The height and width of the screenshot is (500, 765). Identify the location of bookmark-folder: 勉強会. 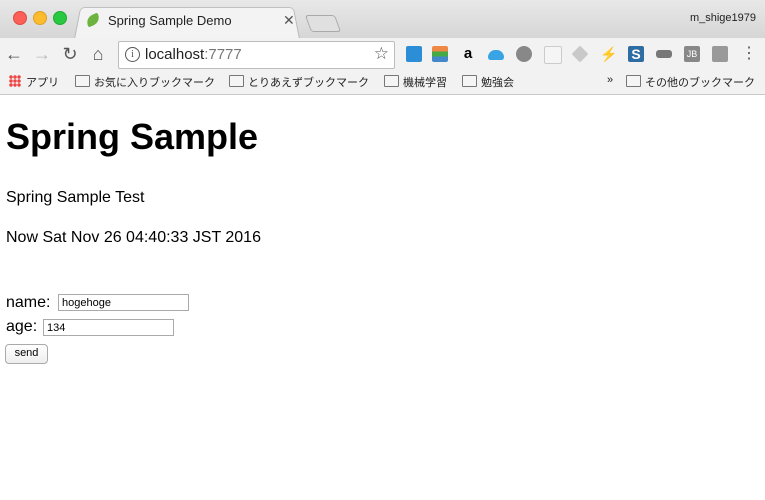
(488, 82).